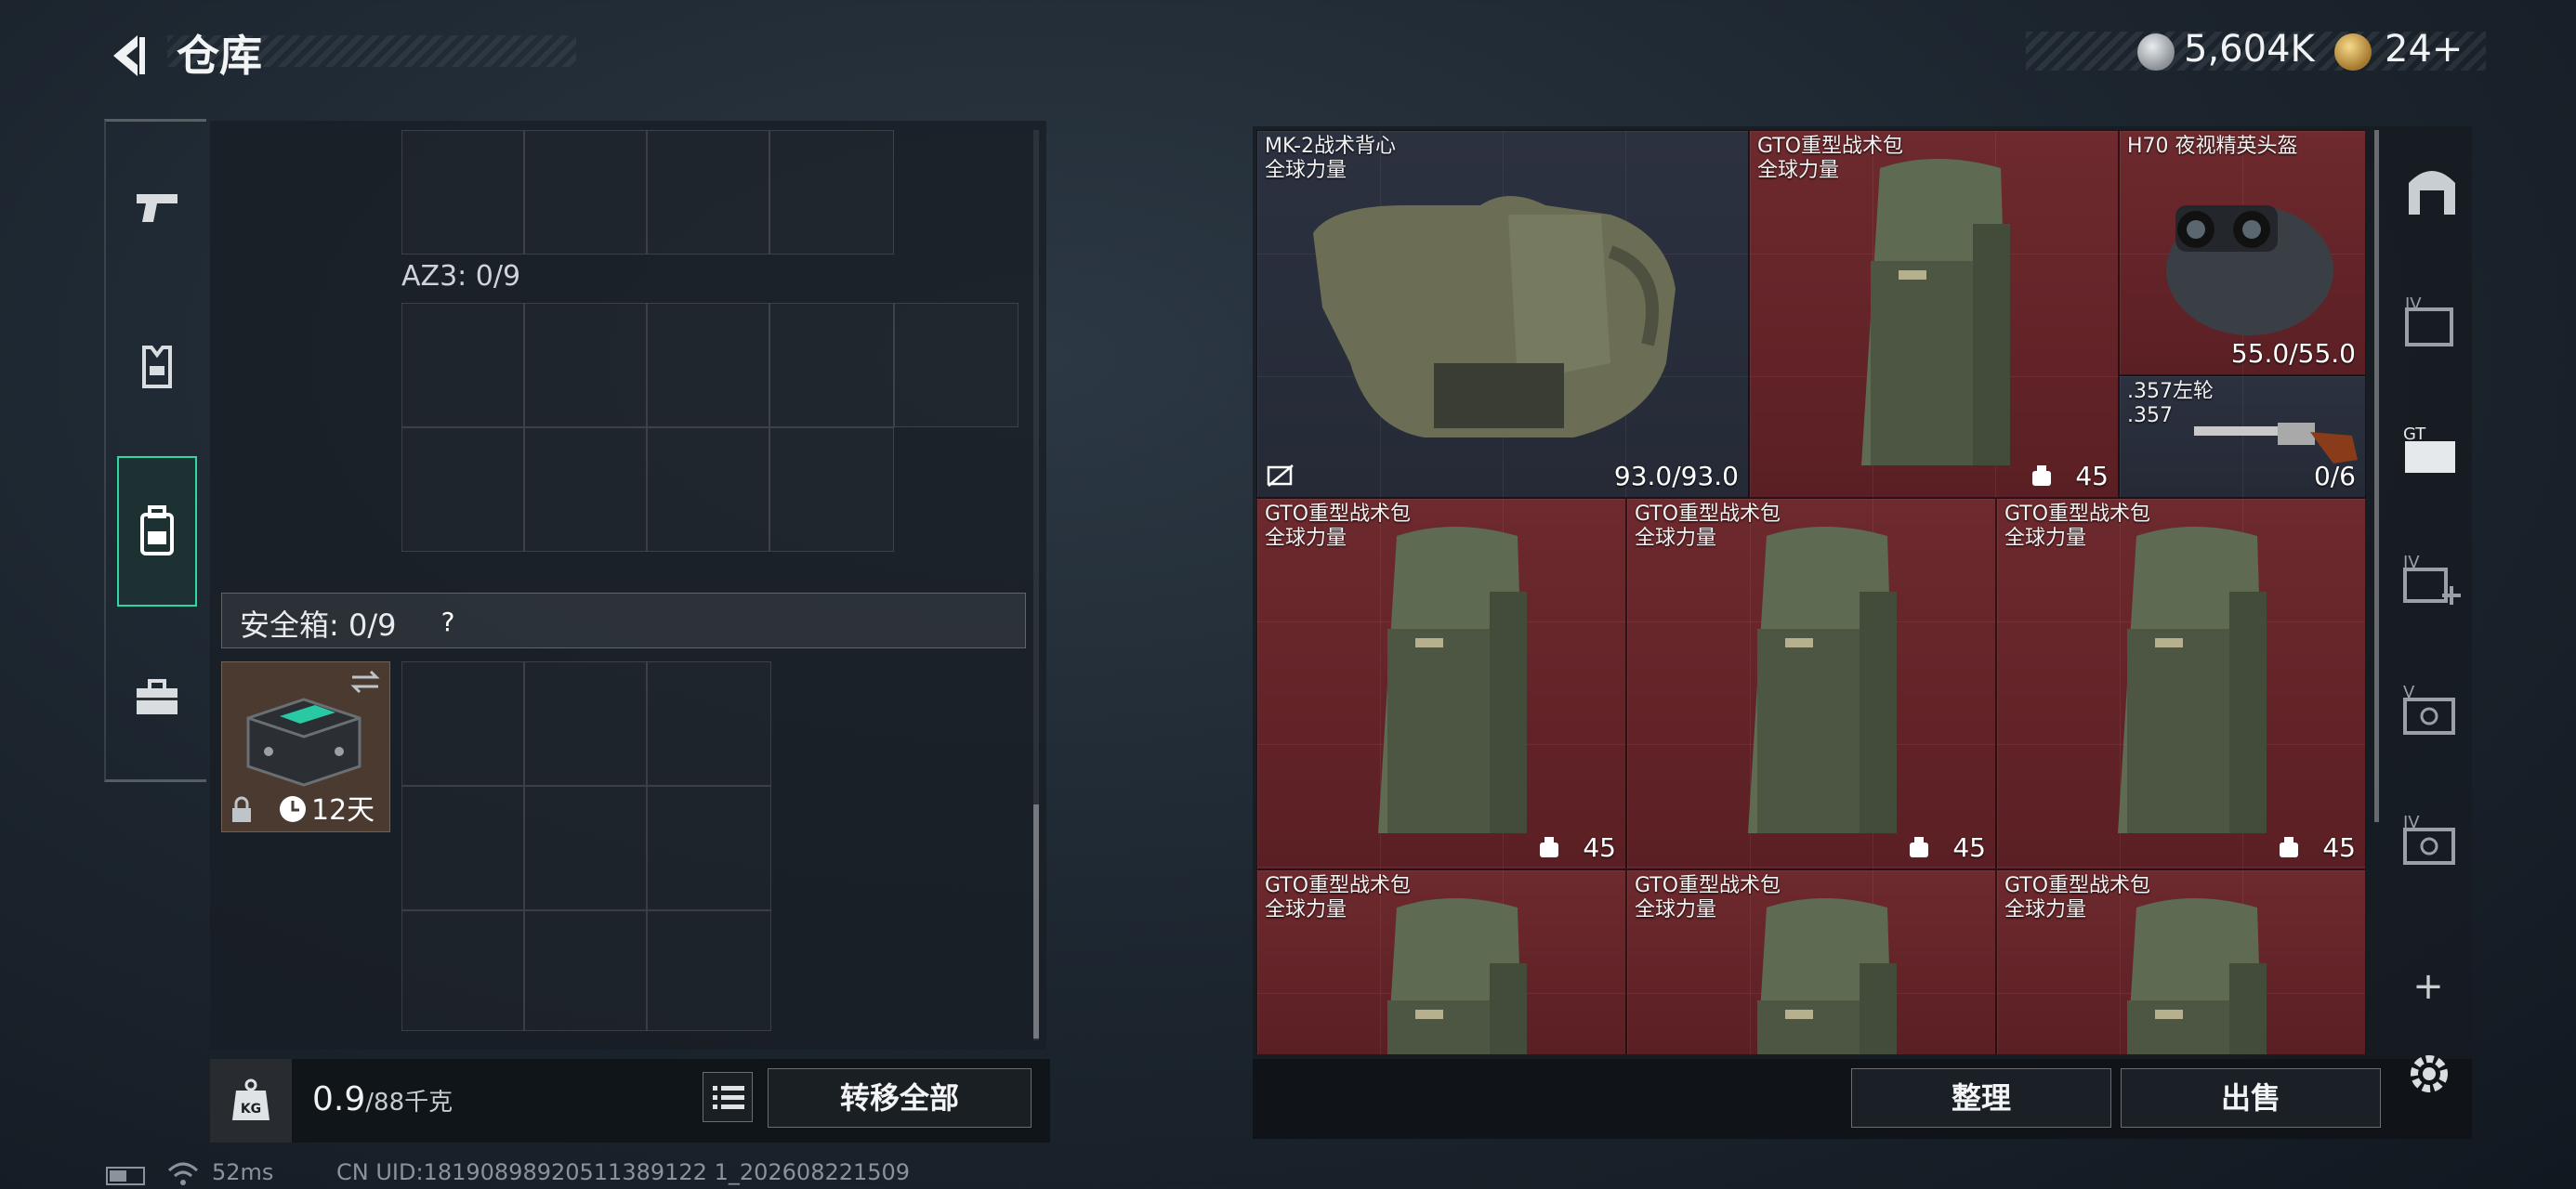 This screenshot has height=1189, width=2576. Describe the element at coordinates (2424, 49) in the screenshot. I see `gold-currency-value: 24+` at that location.